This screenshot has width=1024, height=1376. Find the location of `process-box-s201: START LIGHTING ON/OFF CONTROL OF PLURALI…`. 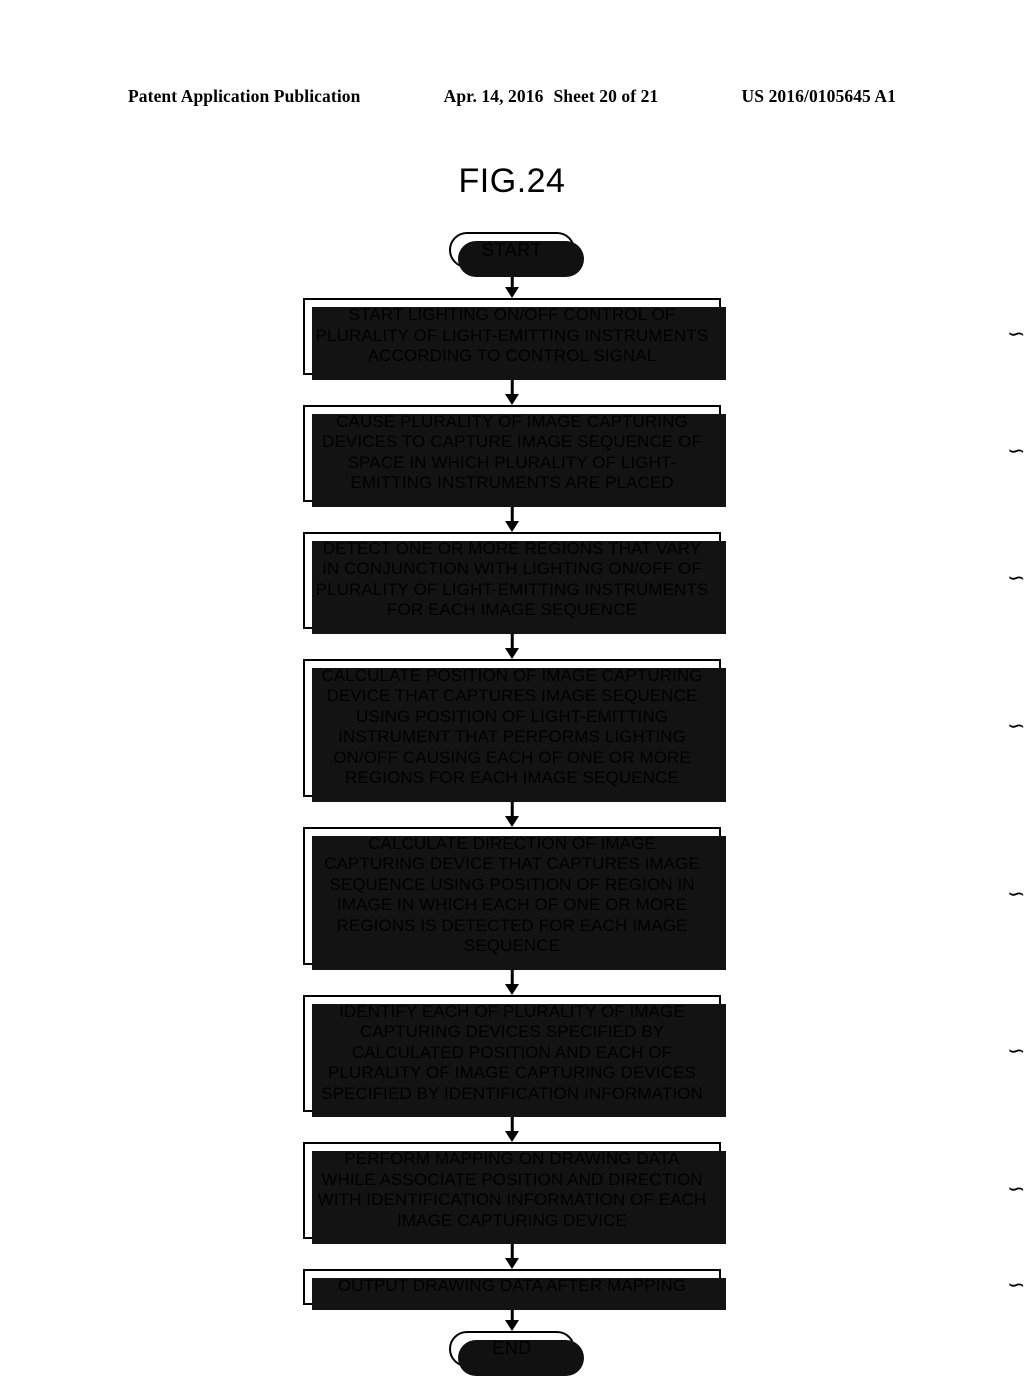

process-box-s201: START LIGHTING ON/OFF CONTROL OF PLURALI… is located at coordinates (663, 338).